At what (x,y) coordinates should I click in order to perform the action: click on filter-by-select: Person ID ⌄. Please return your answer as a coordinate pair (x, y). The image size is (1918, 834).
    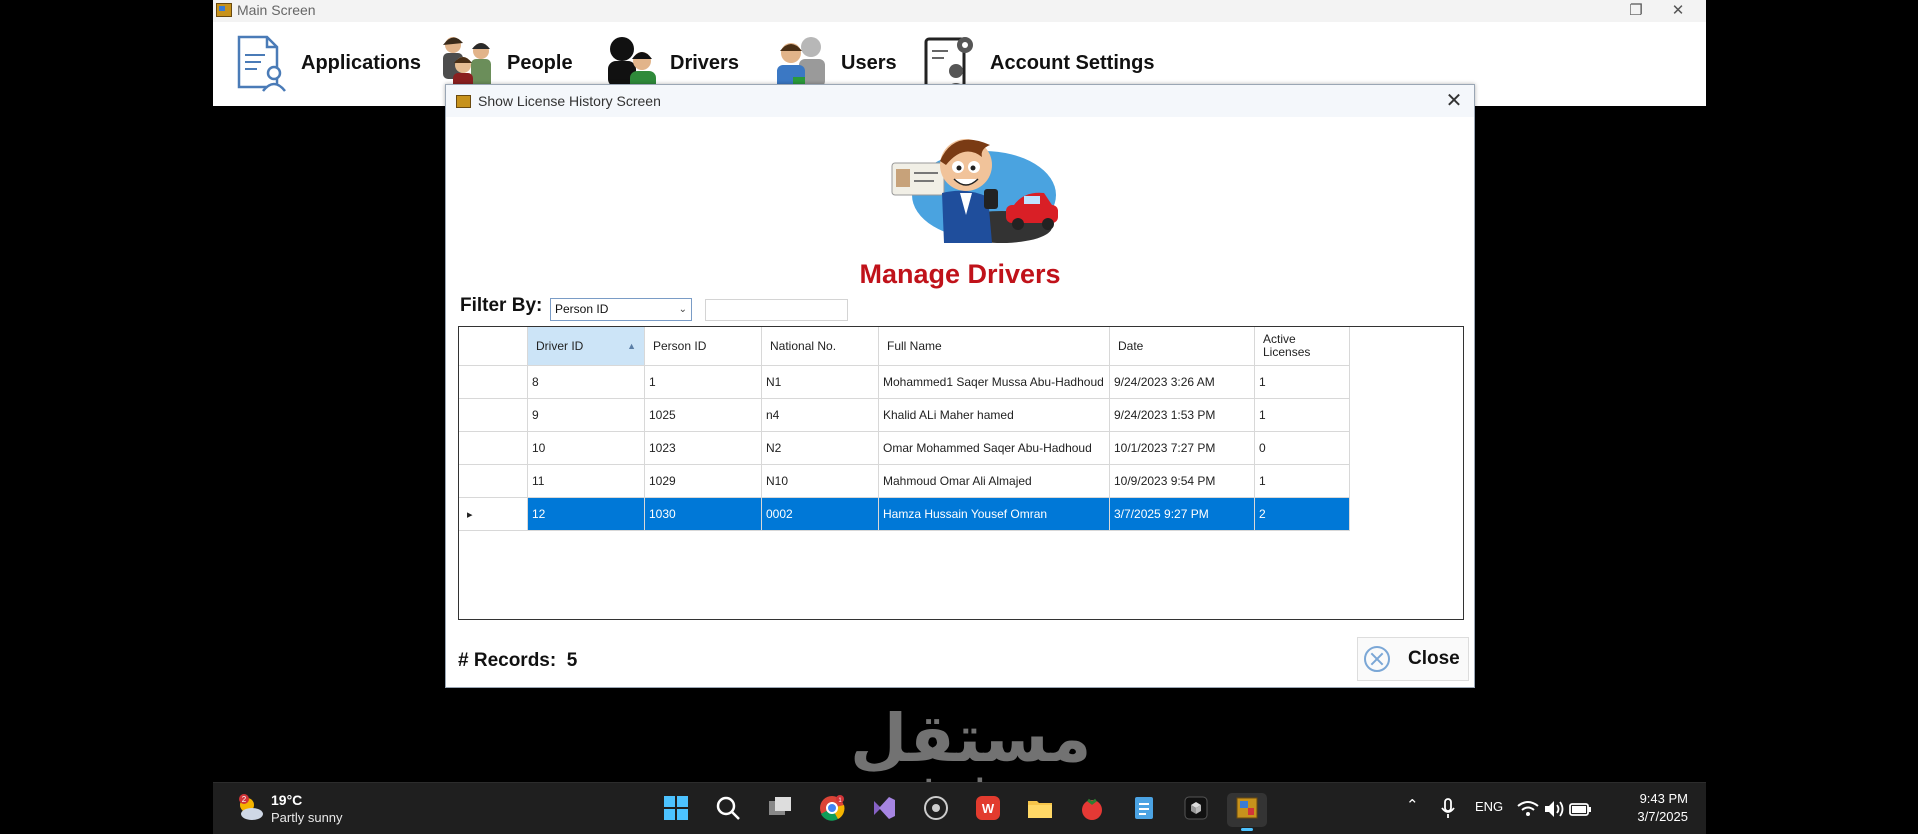
    Looking at the image, I should click on (621, 309).